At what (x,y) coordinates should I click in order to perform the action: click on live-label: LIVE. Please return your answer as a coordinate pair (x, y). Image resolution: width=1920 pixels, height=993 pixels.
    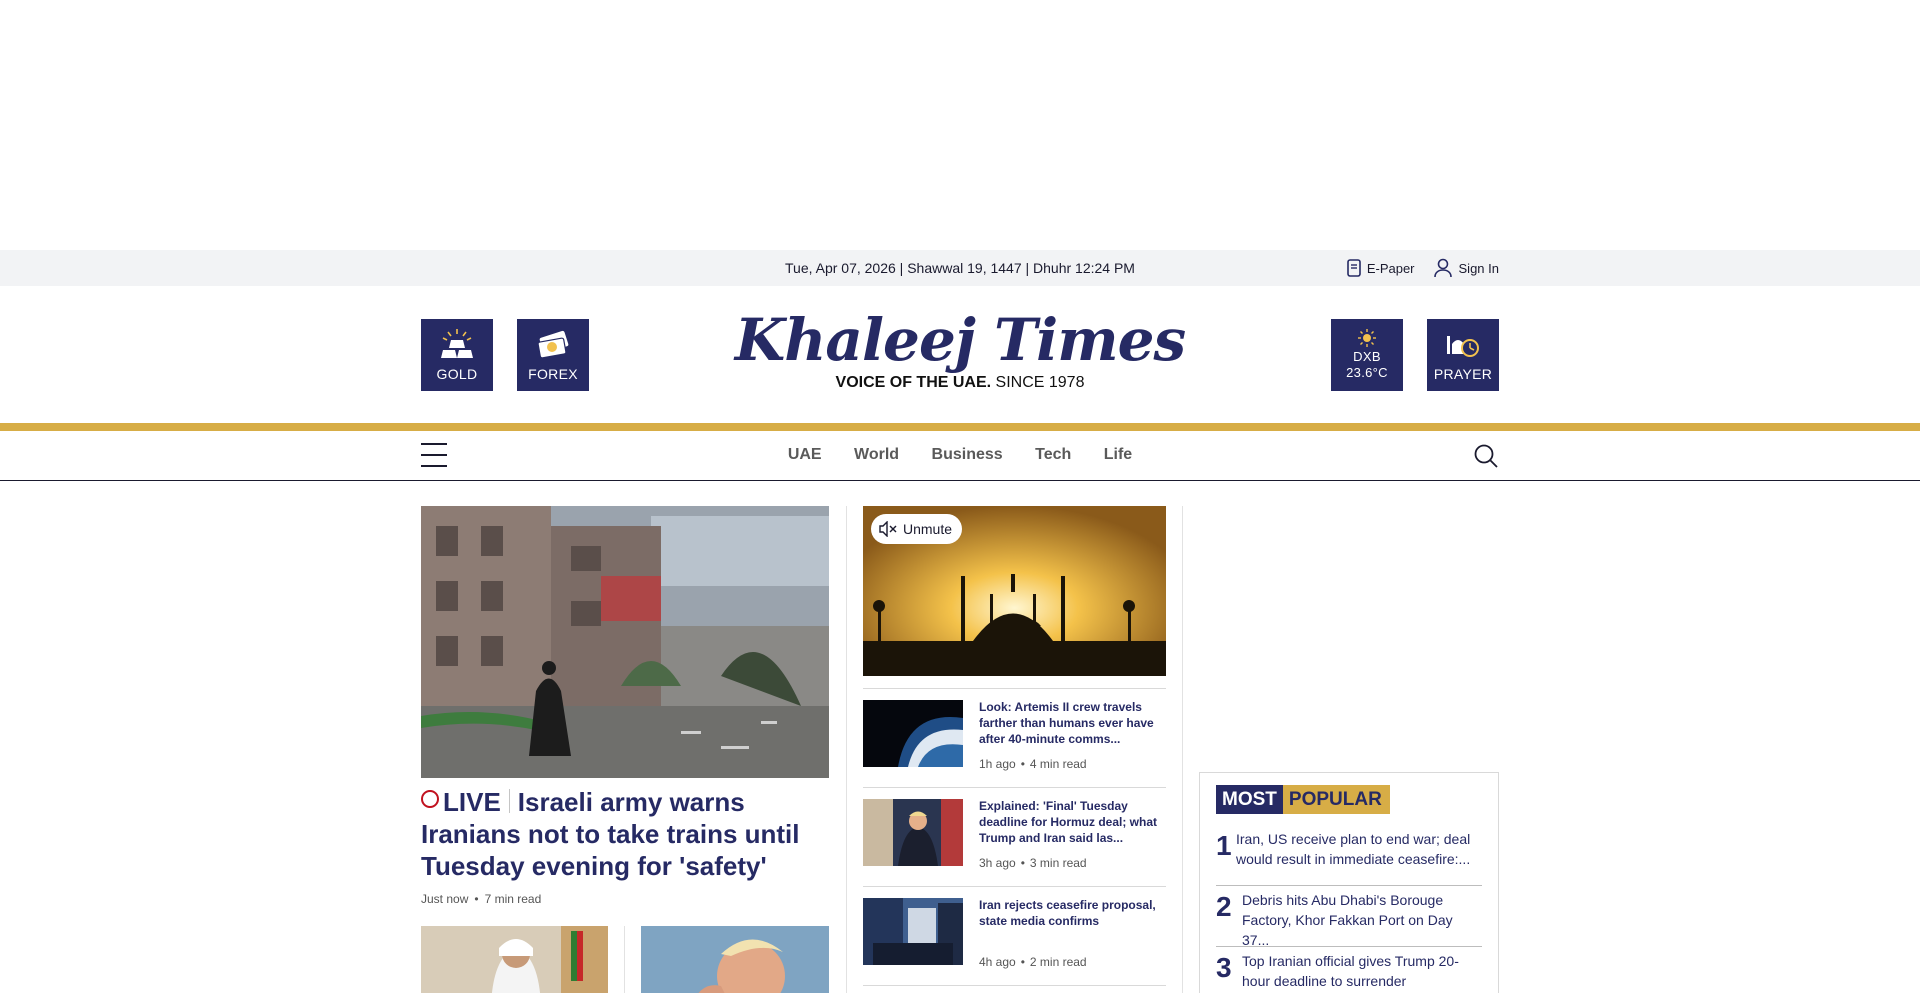
    Looking at the image, I should click on (472, 802).